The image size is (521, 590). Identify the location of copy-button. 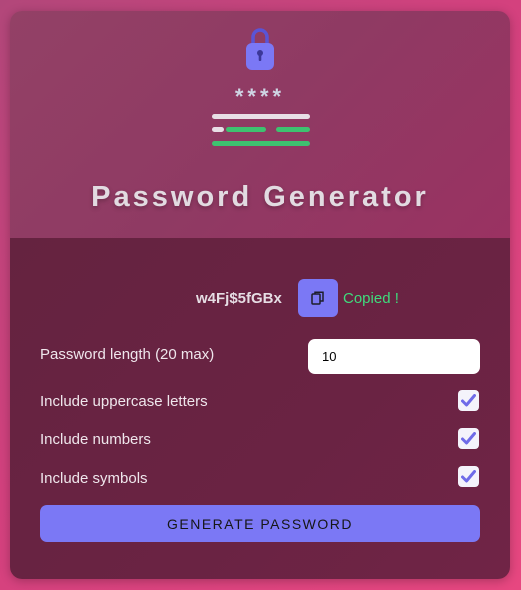
(318, 298).